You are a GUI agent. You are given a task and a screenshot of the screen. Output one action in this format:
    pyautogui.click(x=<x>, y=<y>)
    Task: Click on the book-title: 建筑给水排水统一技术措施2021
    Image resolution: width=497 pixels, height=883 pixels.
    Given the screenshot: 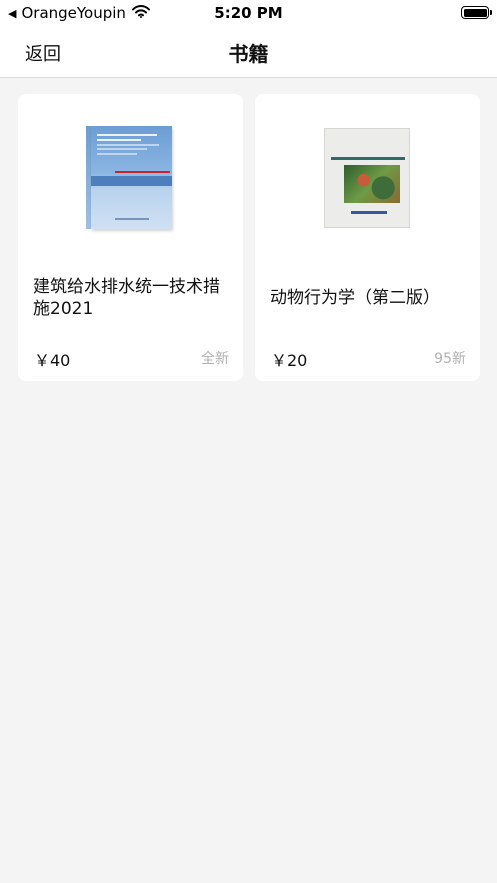 What is the action you would take?
    pyautogui.click(x=126, y=298)
    